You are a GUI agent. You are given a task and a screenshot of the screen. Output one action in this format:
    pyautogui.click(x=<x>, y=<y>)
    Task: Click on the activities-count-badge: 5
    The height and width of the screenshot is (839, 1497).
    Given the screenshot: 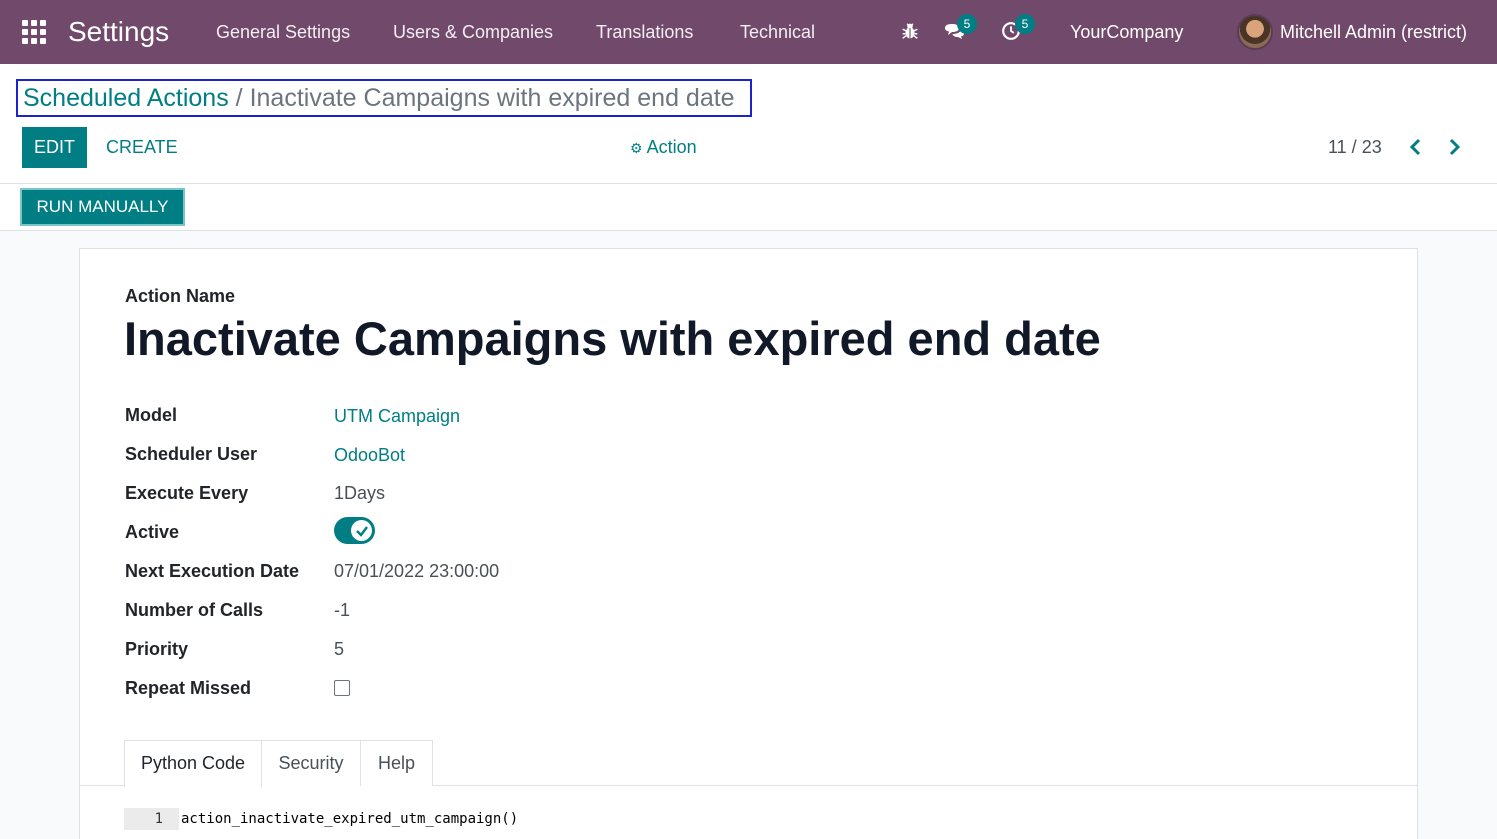 What is the action you would take?
    pyautogui.click(x=1025, y=24)
    